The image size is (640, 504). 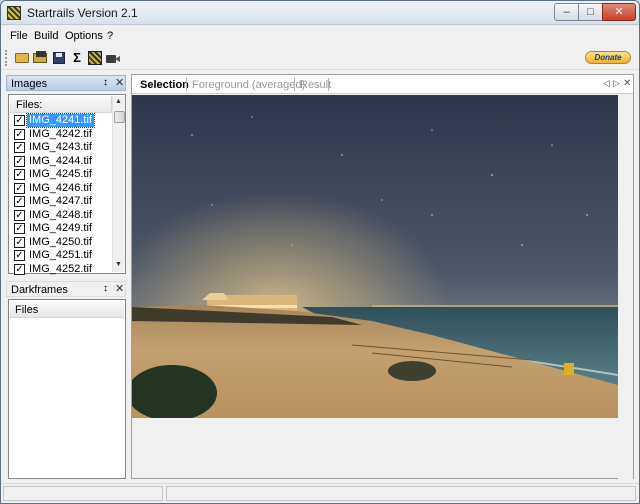 What do you see at coordinates (320, 13) in the screenshot?
I see `title-bar: Startrails Version 2.1 – □ ✕` at bounding box center [320, 13].